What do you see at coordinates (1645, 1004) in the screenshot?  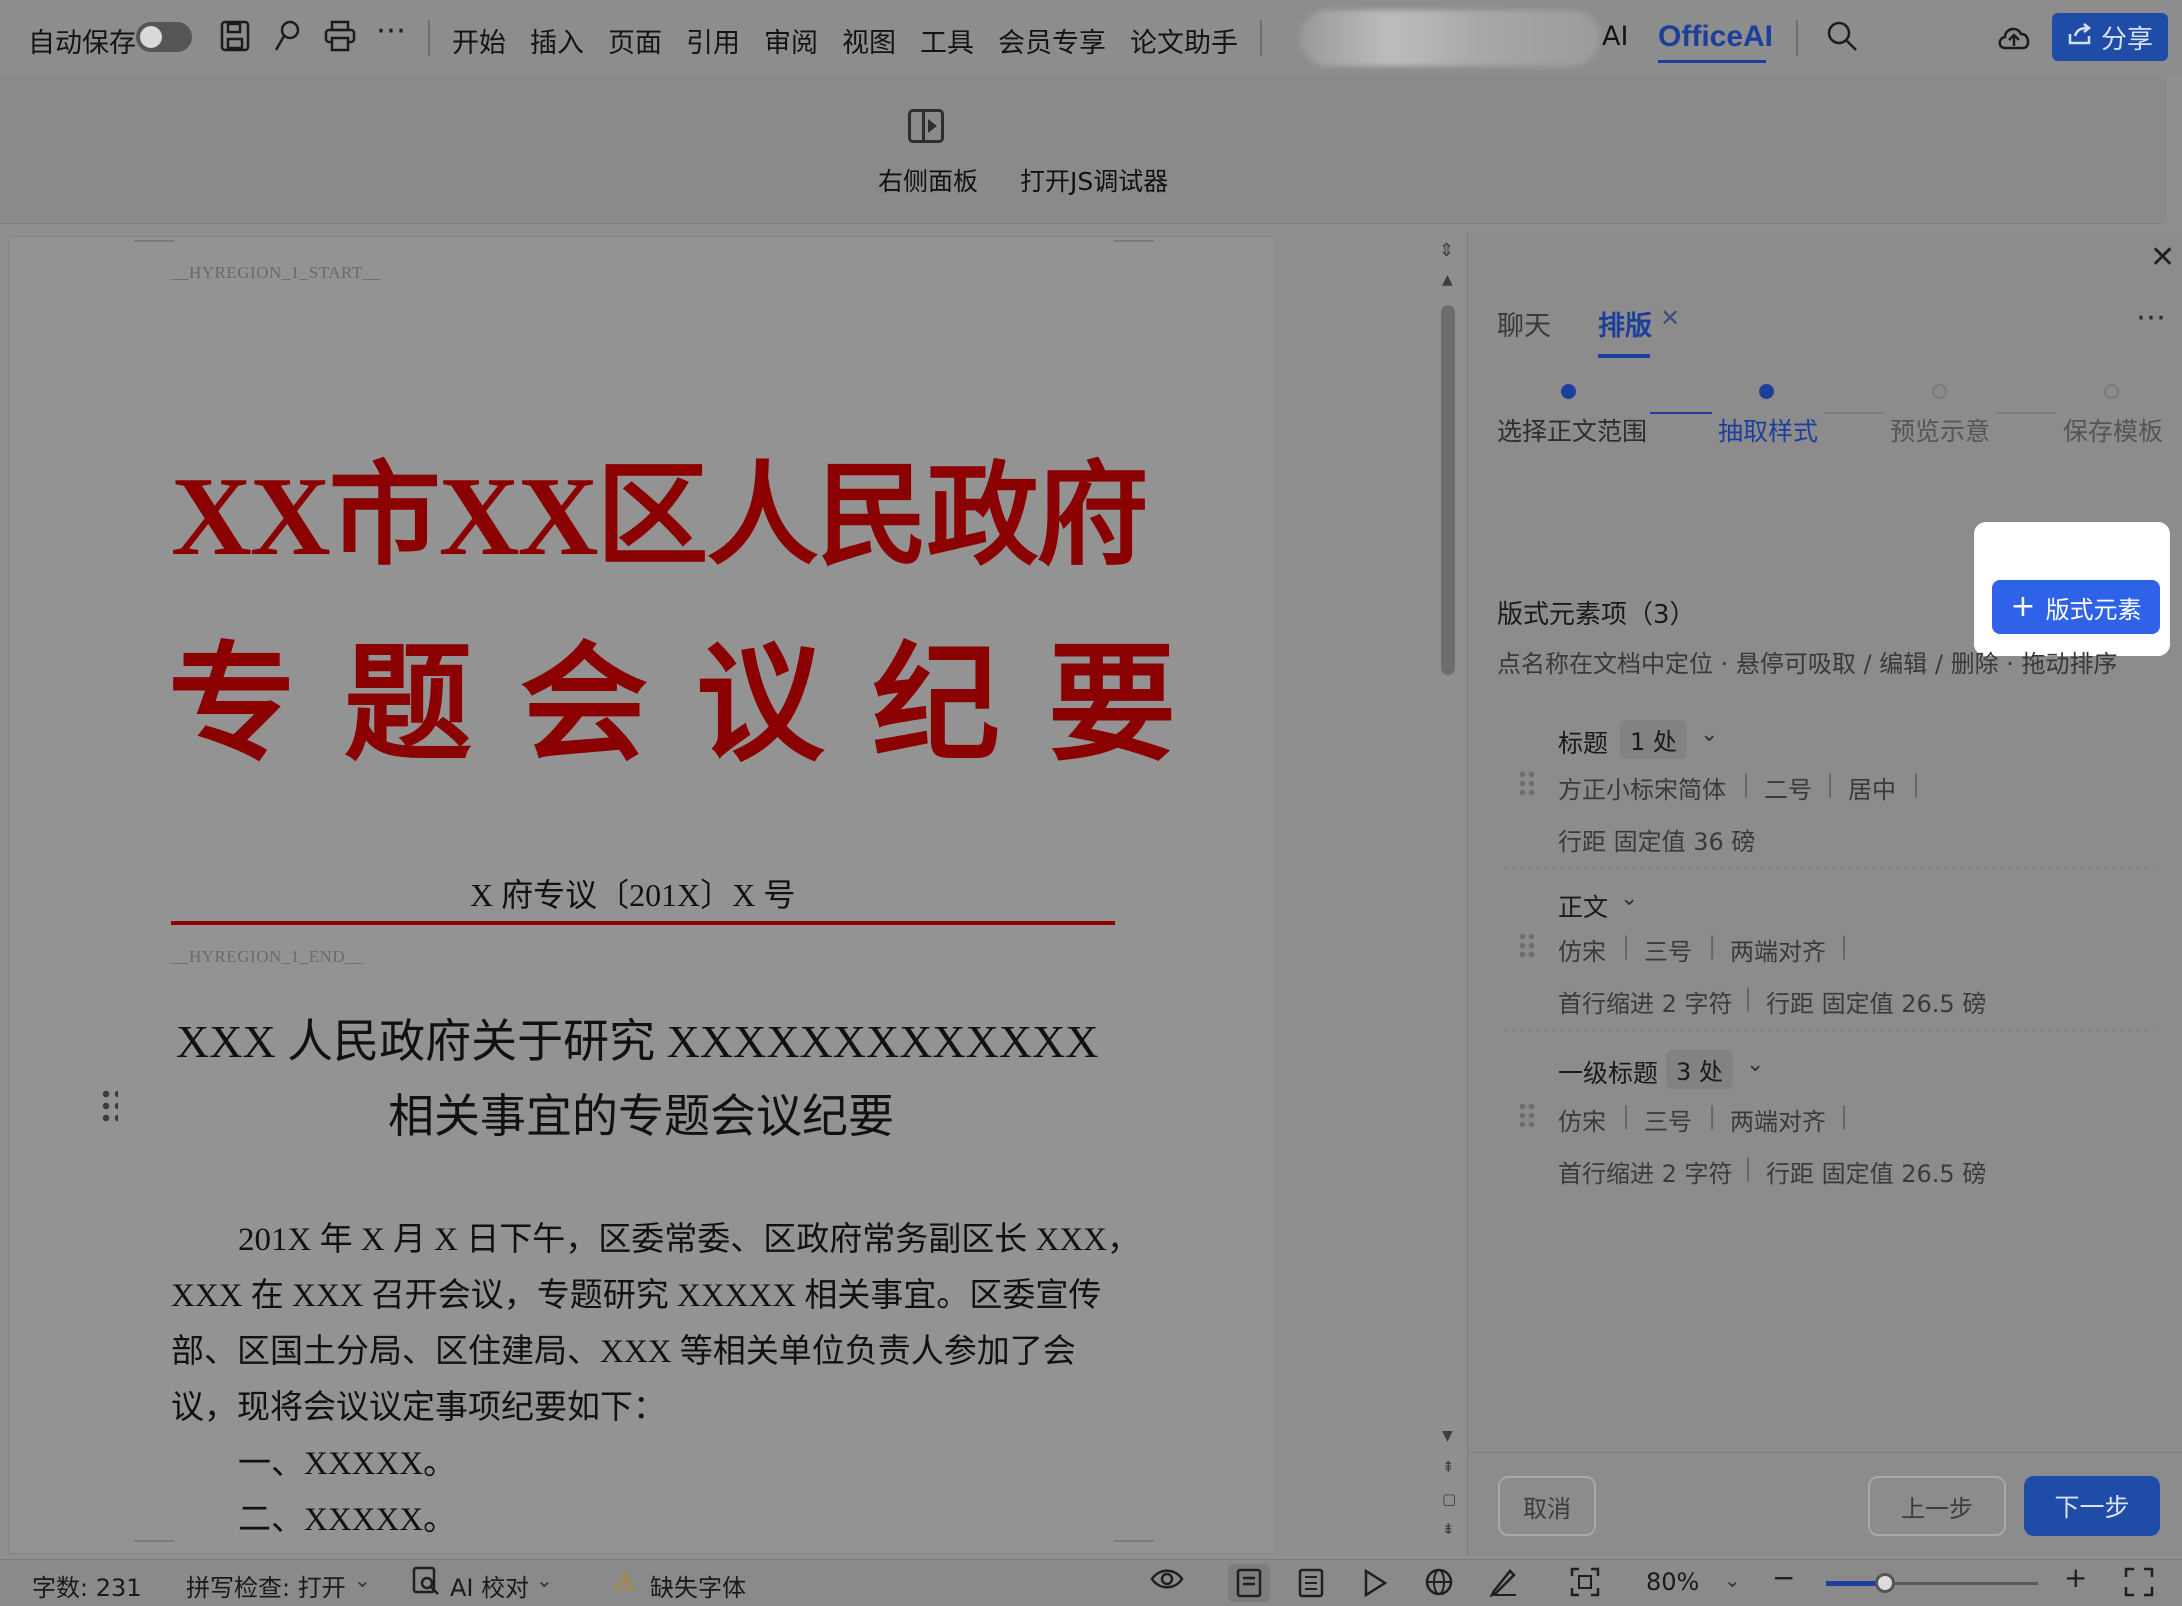 I see `style-indent: 首行缩进 2 字符` at bounding box center [1645, 1004].